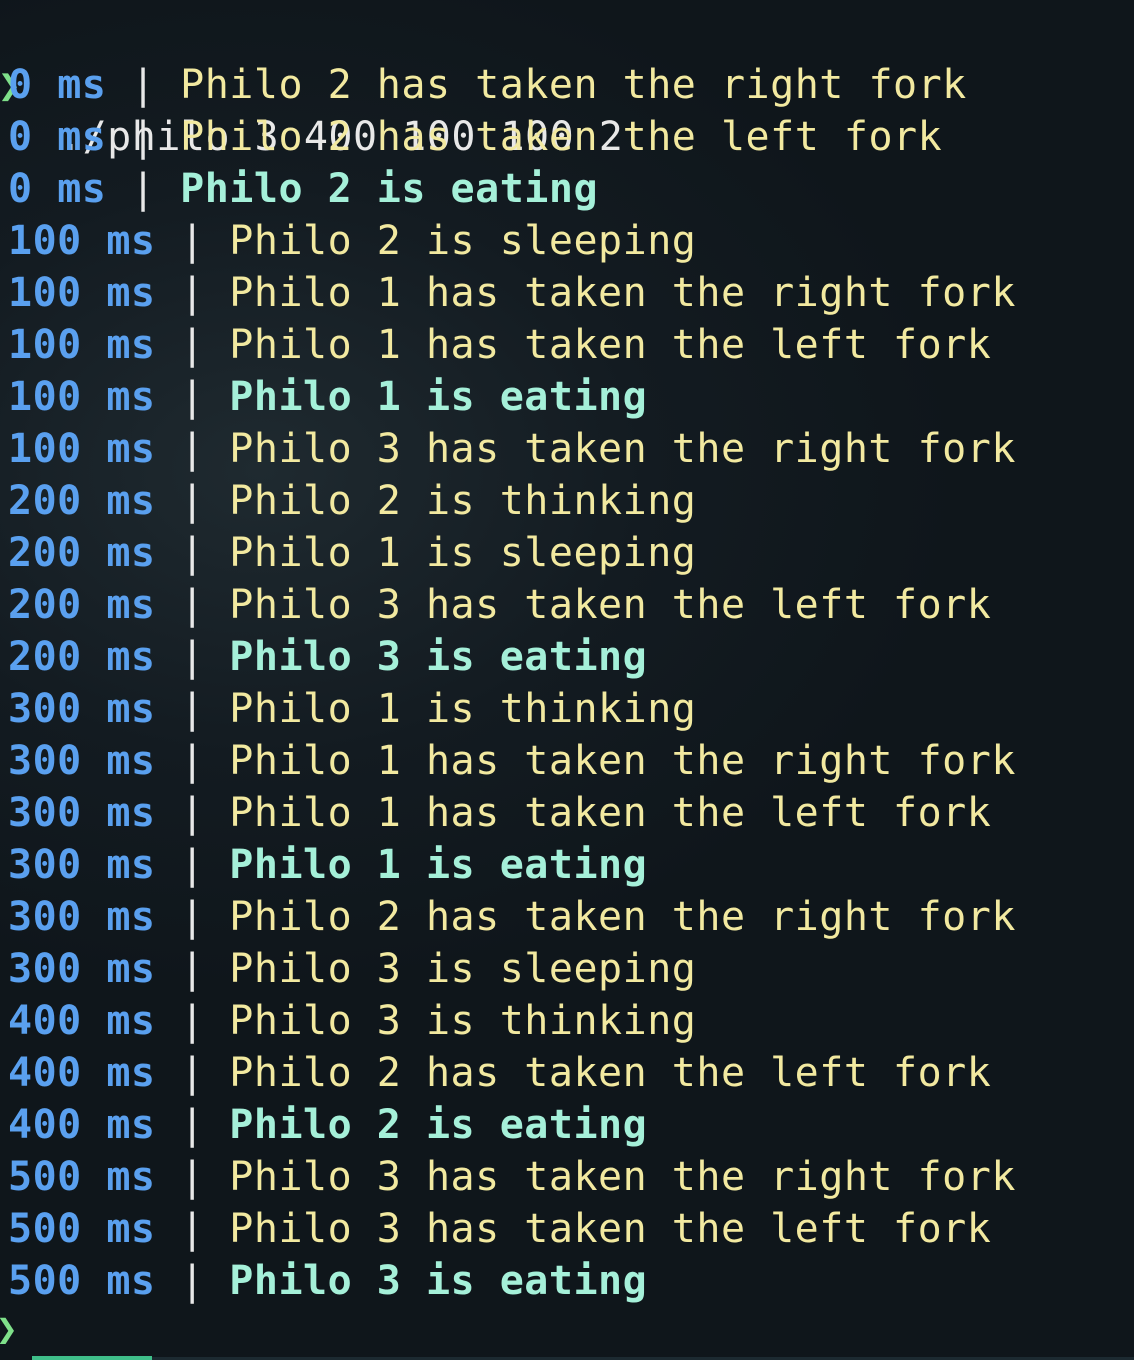 This screenshot has width=1134, height=1360. Describe the element at coordinates (352, 553) in the screenshot. I see `log-line: 200 ms | Philo 1 is sleeping` at that location.